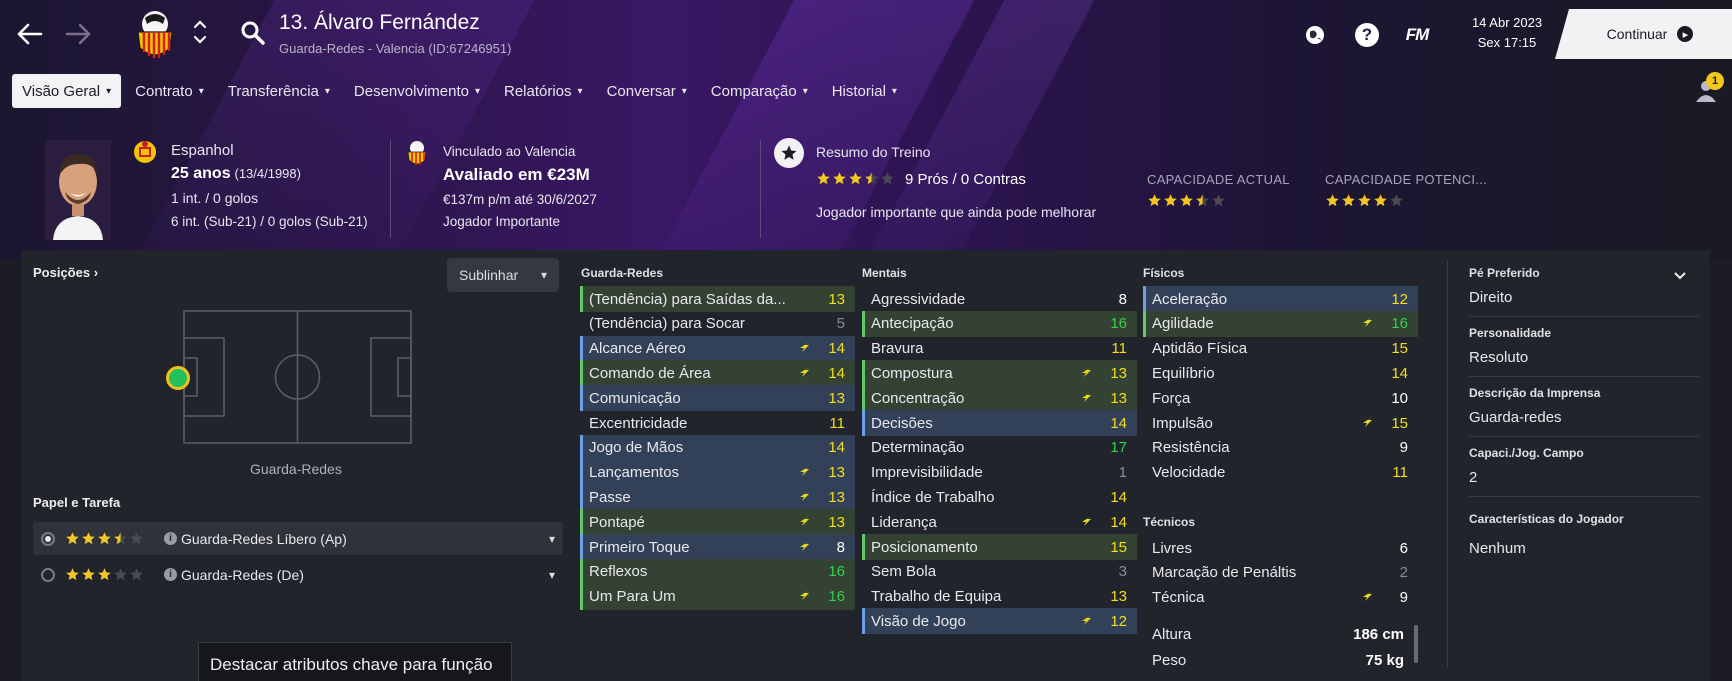  What do you see at coordinates (1280, 473) in the screenshot?
I see `attribute-row: Velocidade 11` at bounding box center [1280, 473].